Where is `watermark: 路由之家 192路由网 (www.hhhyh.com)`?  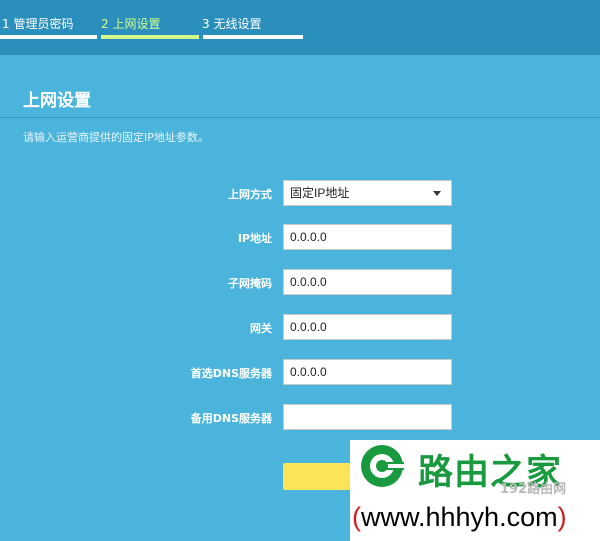
watermark: 路由之家 192路由网 (www.hhhyh.com) is located at coordinates (475, 490).